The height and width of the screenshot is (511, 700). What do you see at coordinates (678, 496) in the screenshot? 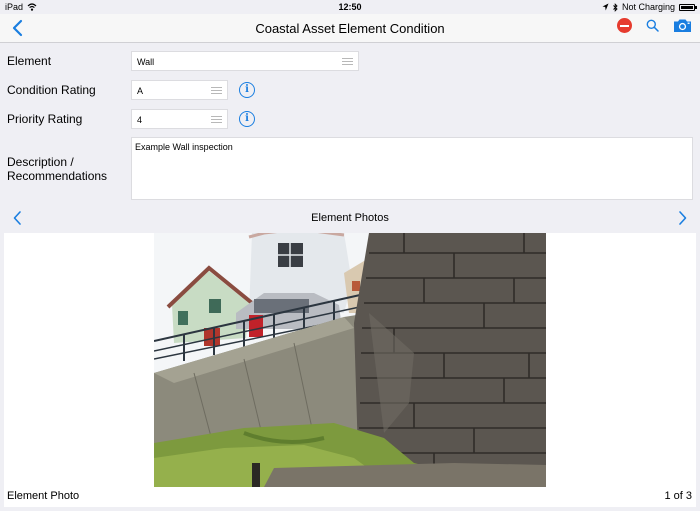
I see `photo-counter: 1 of 3` at bounding box center [678, 496].